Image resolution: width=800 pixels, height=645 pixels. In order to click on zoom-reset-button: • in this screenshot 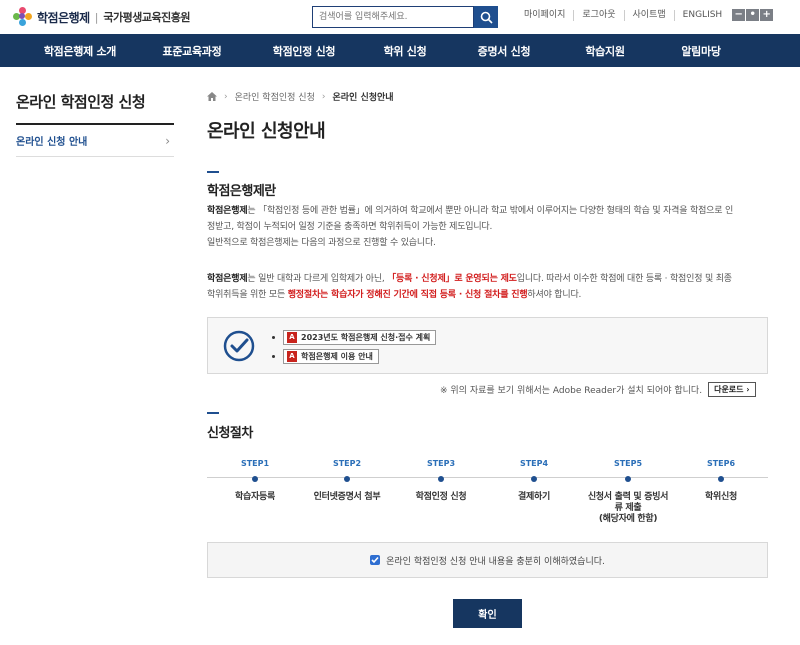, I will do `click(753, 15)`.